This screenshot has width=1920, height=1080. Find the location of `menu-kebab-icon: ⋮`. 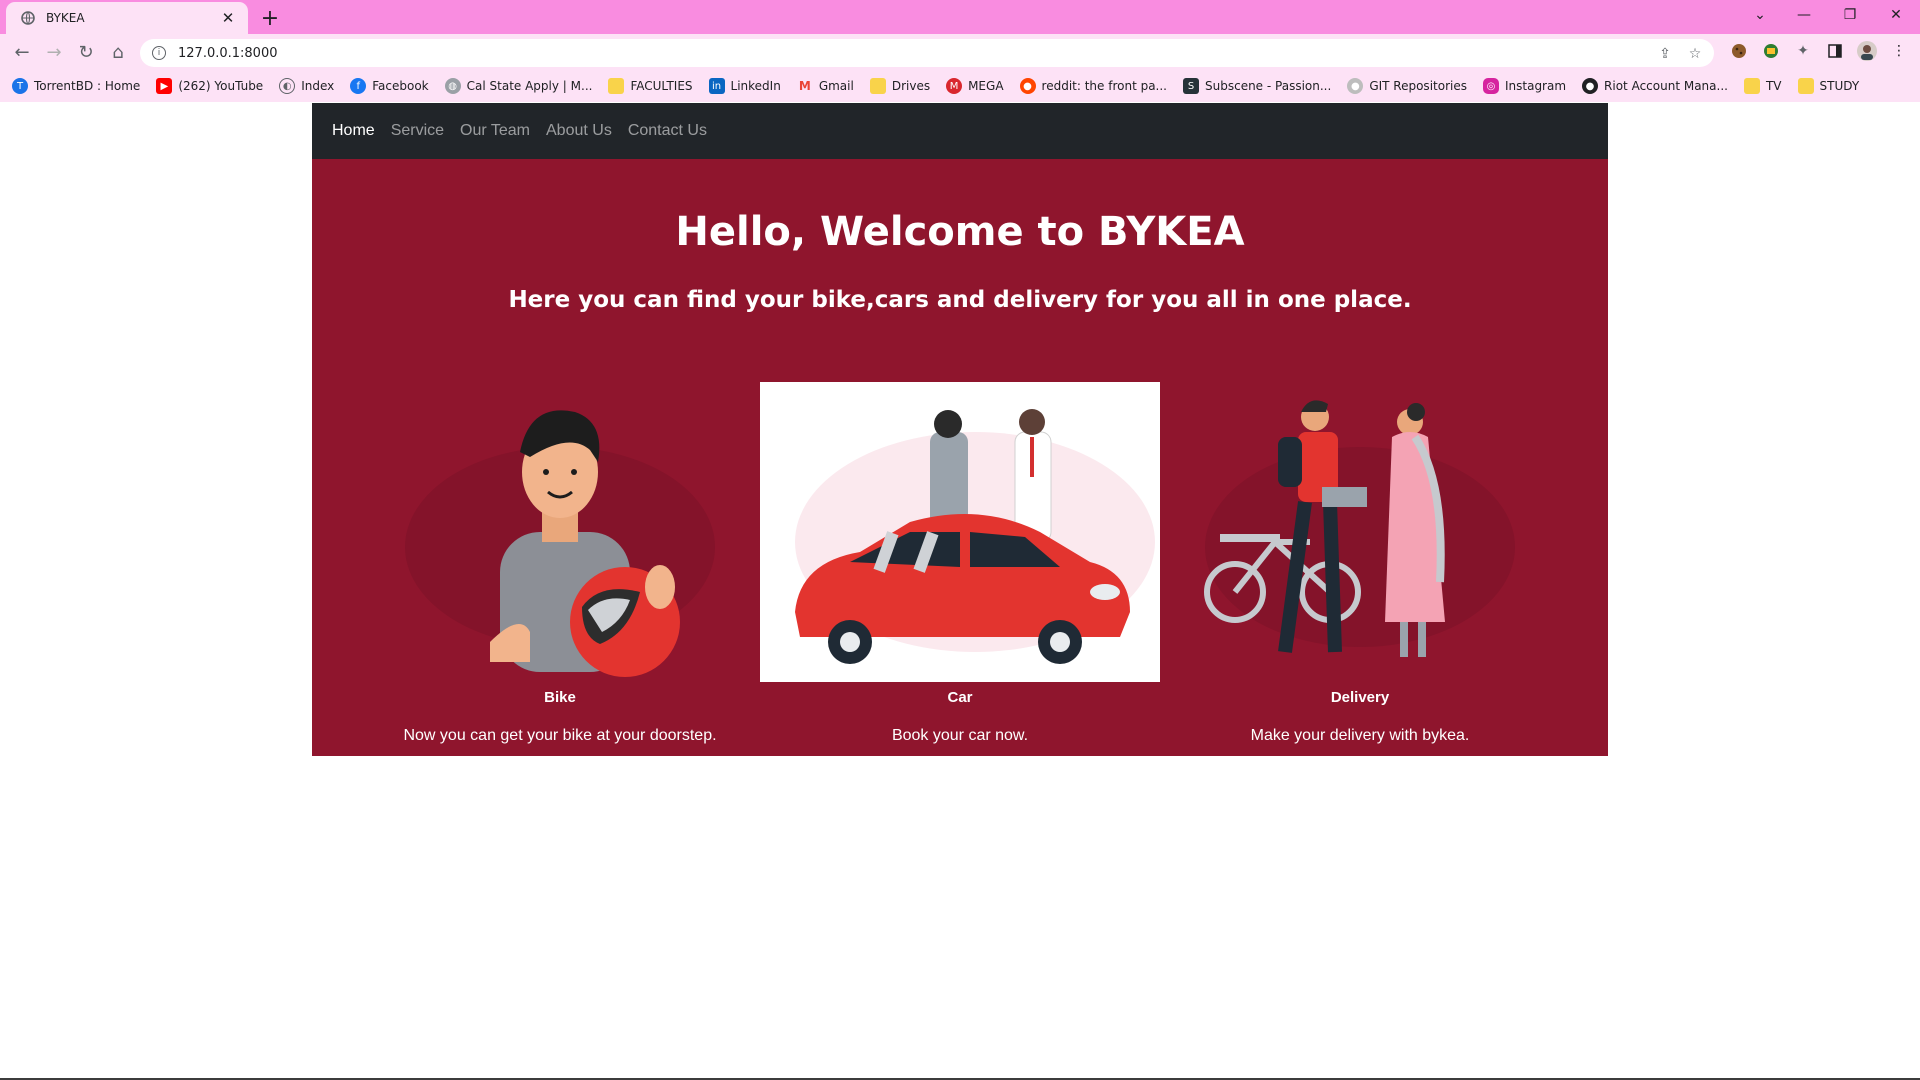

menu-kebab-icon: ⋮ is located at coordinates (1899, 51).